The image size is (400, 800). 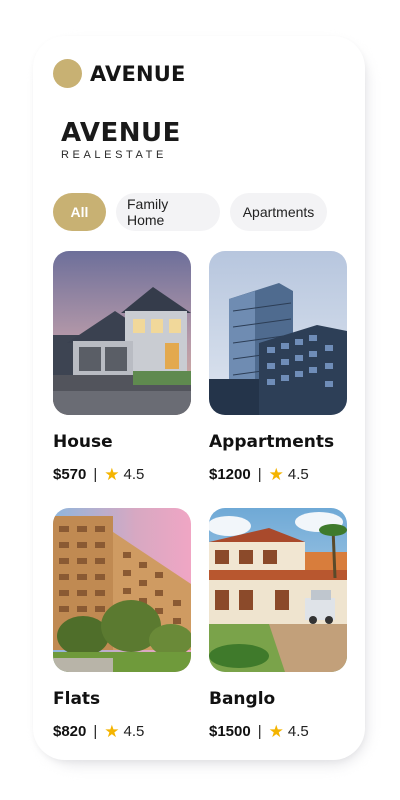 I want to click on filter-chip-family-home: Family Home, so click(x=168, y=212).